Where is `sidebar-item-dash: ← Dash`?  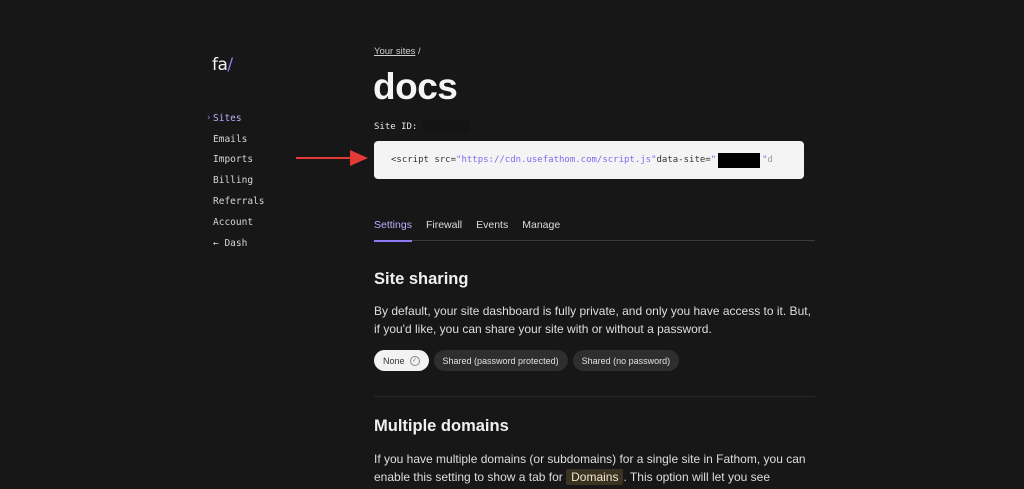
sidebar-item-dash: ← Dash is located at coordinates (235, 243).